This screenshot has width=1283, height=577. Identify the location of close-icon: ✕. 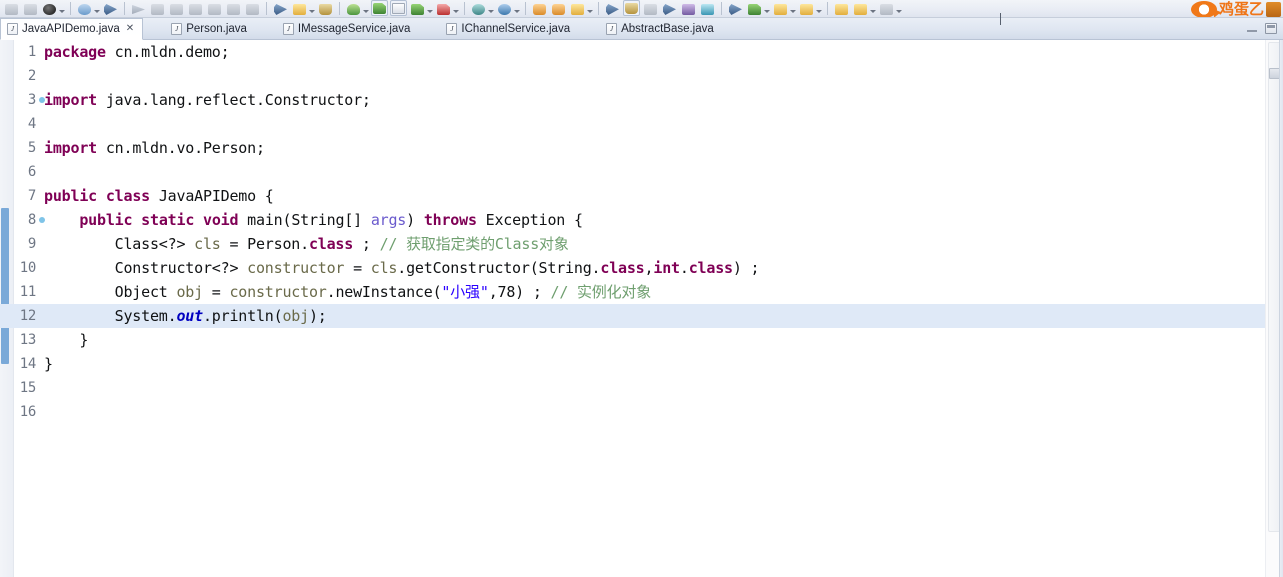
(130, 29).